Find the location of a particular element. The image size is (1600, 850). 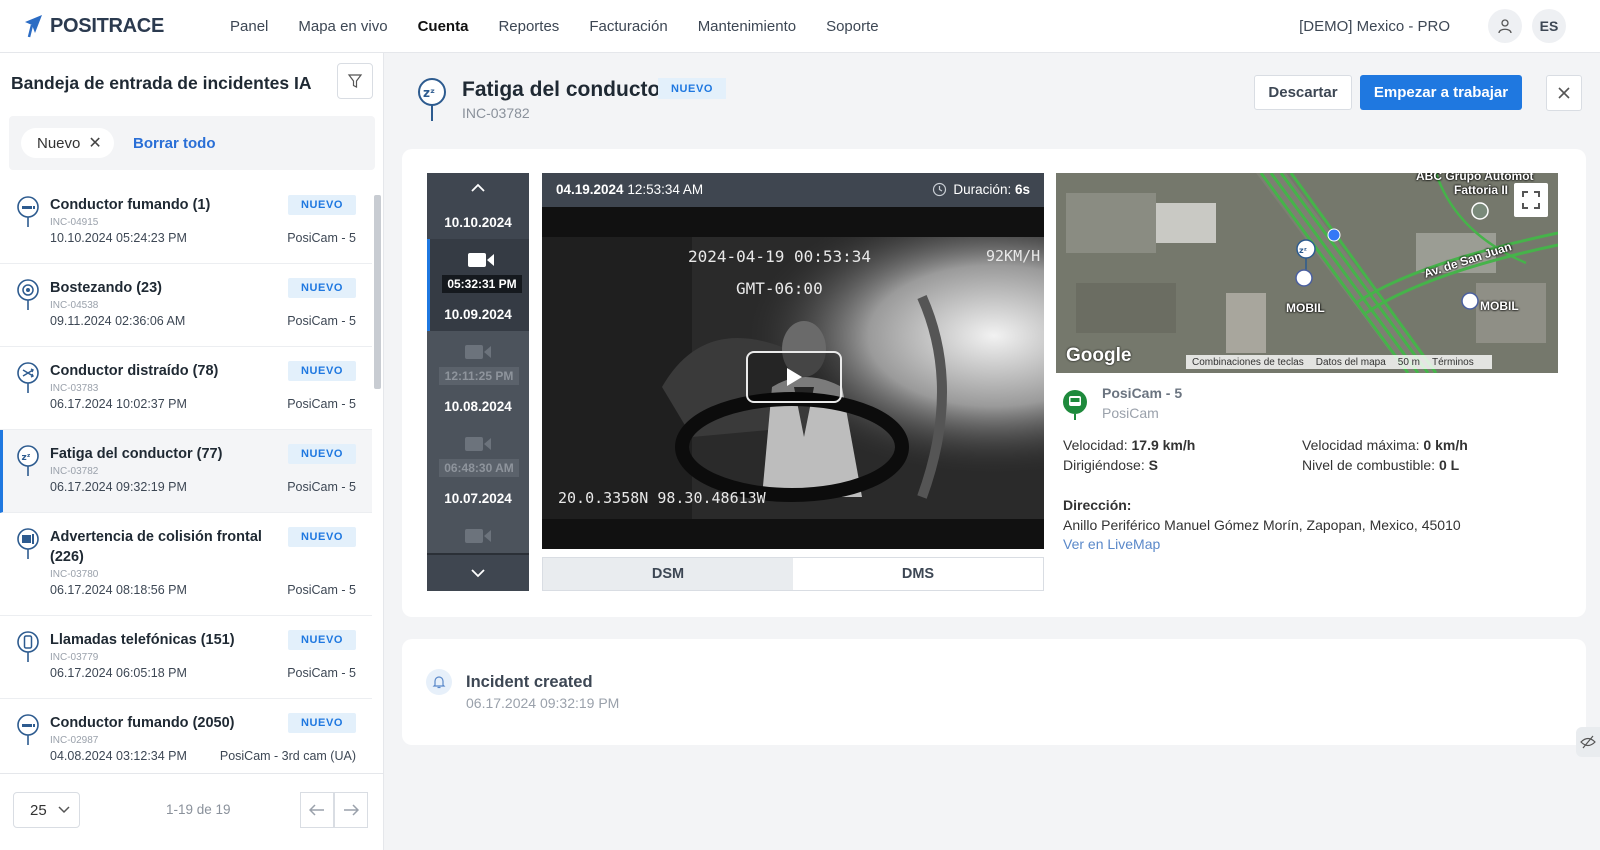

close-icon is located at coordinates (1564, 93).